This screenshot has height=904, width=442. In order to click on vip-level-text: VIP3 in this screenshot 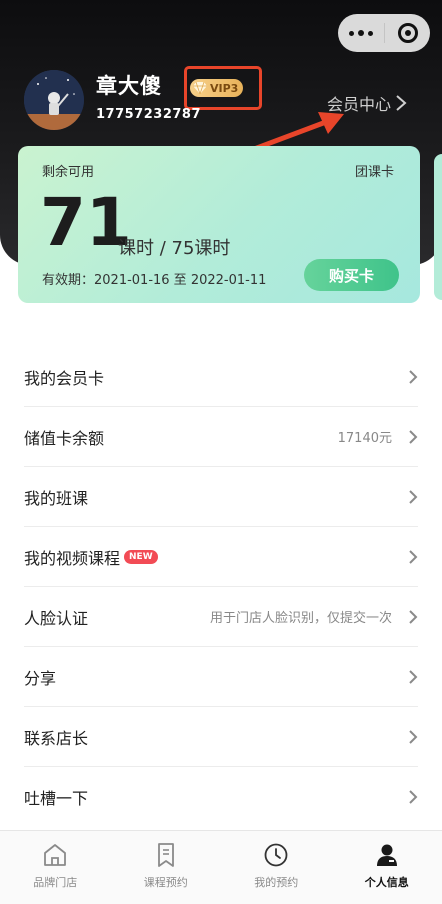, I will do `click(224, 88)`.